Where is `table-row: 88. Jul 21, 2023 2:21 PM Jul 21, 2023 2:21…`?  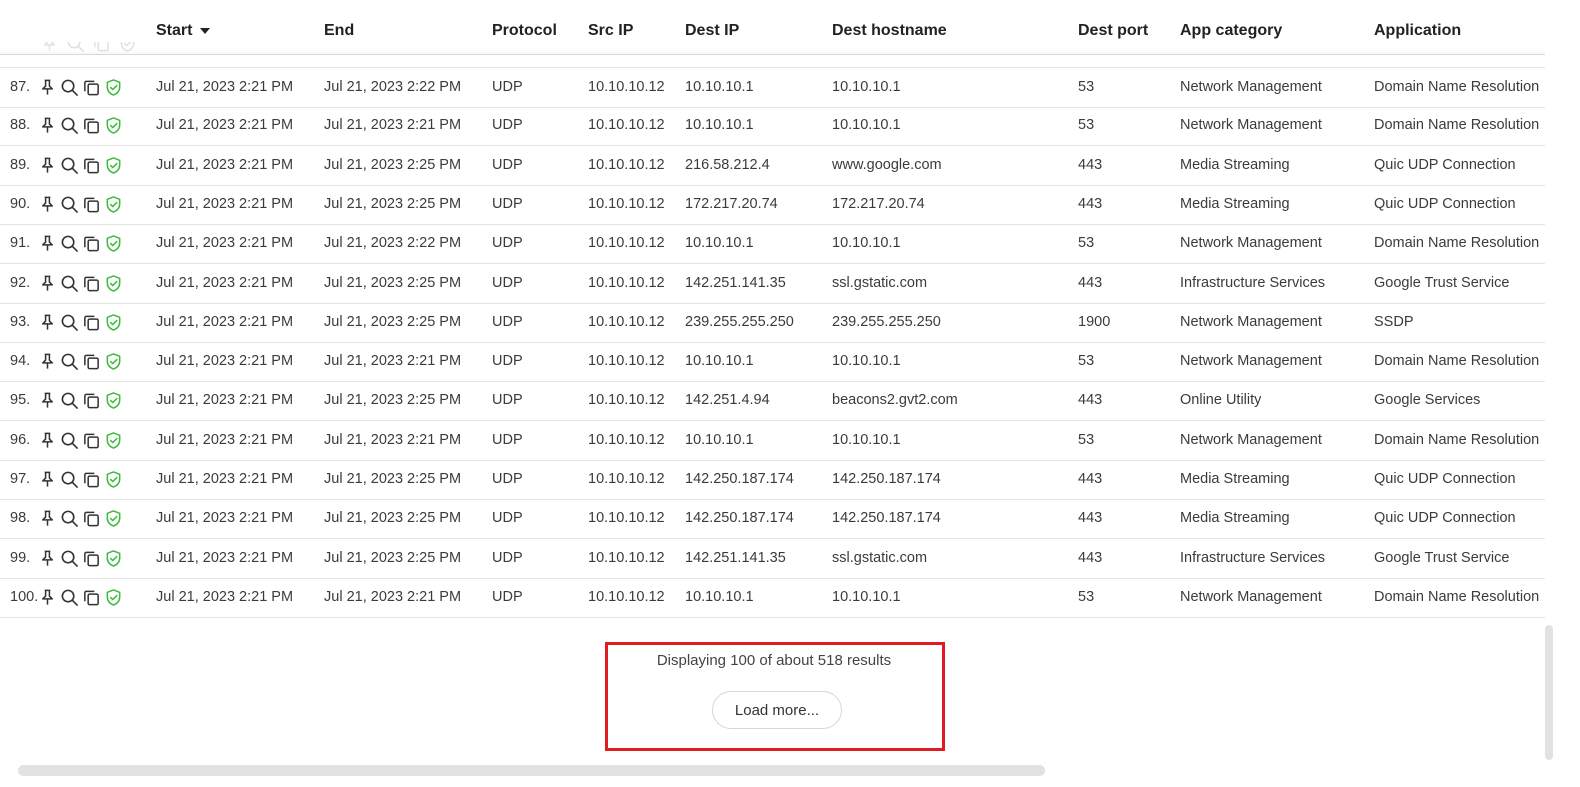 table-row: 88. Jul 21, 2023 2:21 PM Jul 21, 2023 2:21… is located at coordinates (772, 126).